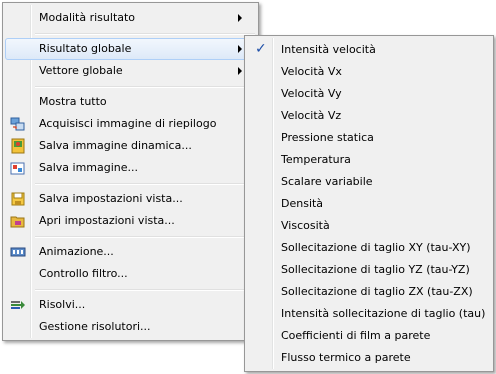 The image size is (496, 374). I want to click on menu-item-label: Mostra tutto, so click(73, 101).